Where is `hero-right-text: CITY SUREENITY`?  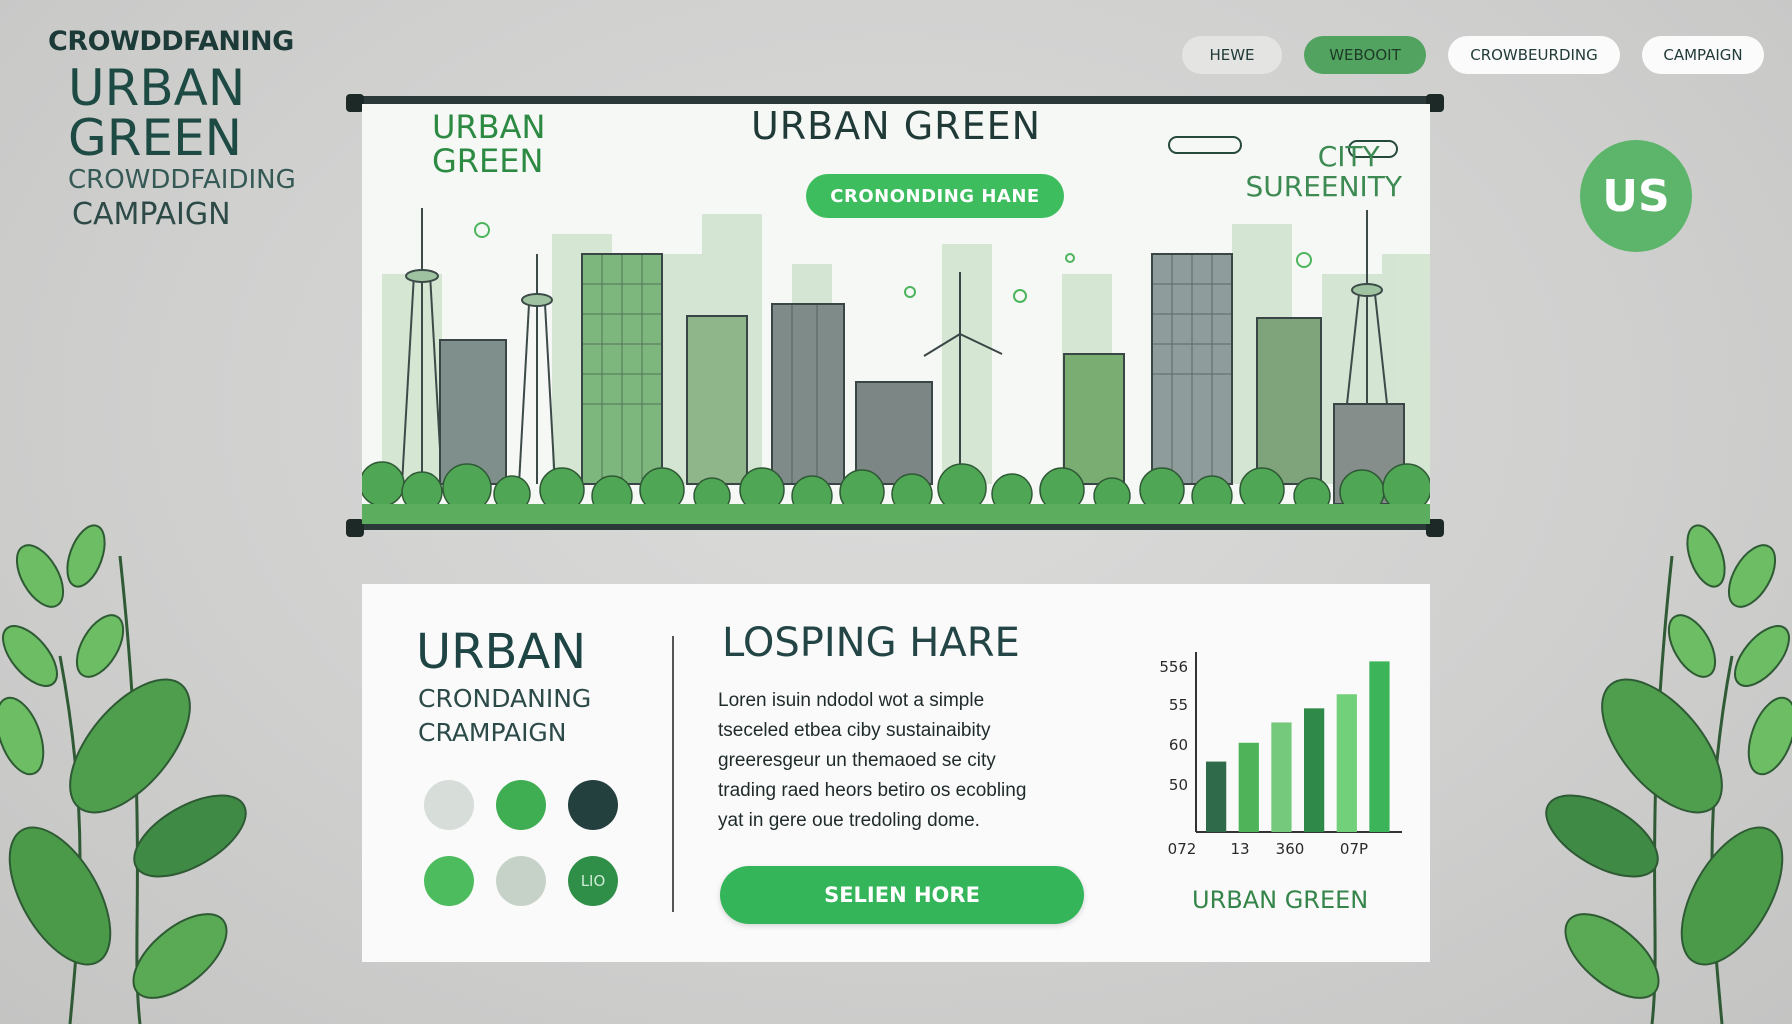 hero-right-text: CITY SUREENITY is located at coordinates (1323, 172).